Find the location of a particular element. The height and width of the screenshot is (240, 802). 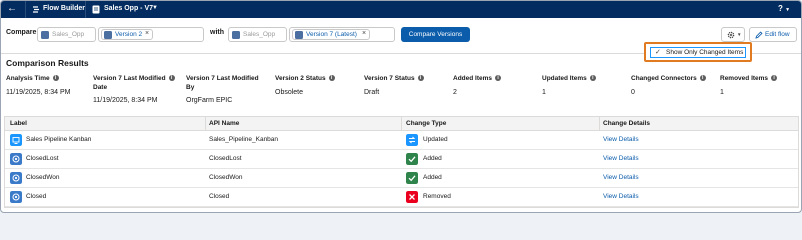

table-row: ClosedLost ClosedLost Added View Details is located at coordinates (401, 159).